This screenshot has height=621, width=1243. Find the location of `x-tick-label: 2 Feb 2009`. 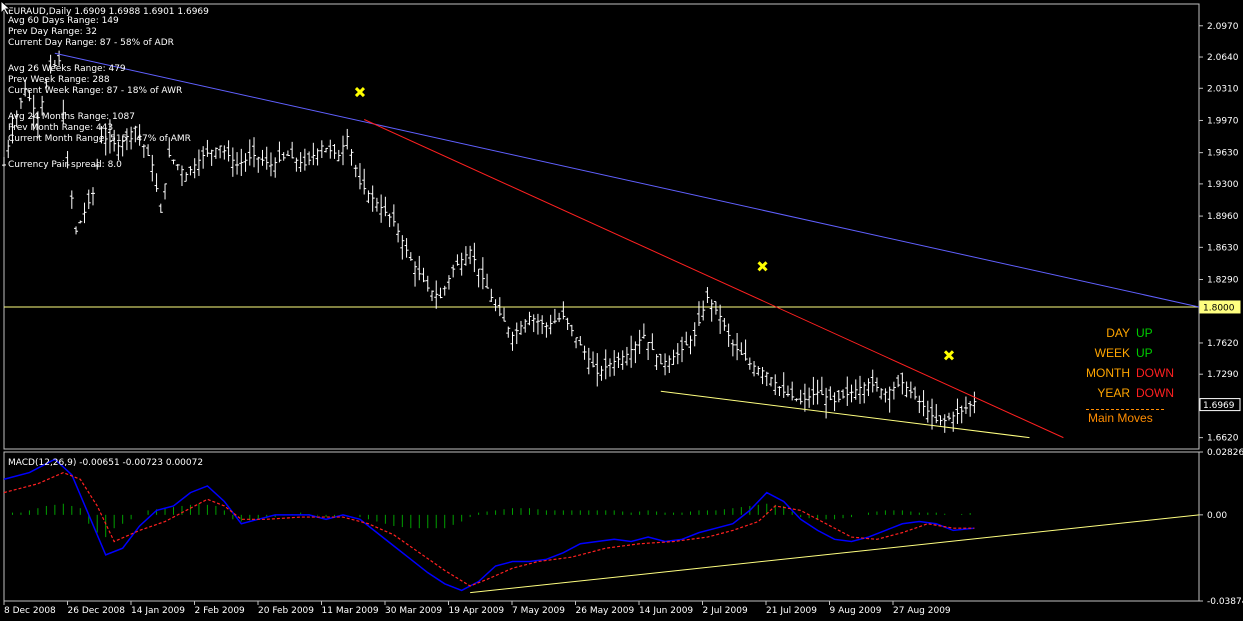

x-tick-label: 2 Feb 2009 is located at coordinates (220, 611).